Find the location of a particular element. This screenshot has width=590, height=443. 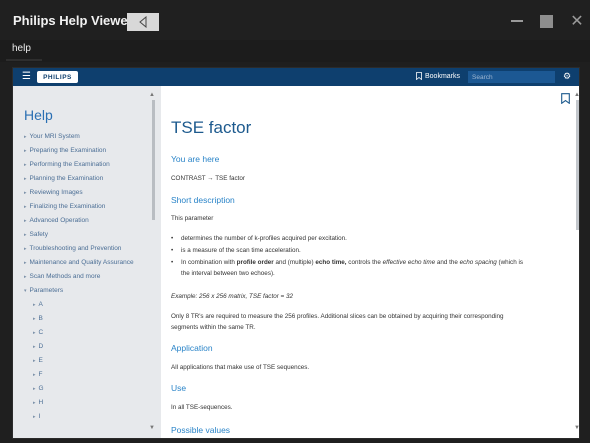

sidebar-subitem-a: ▸ A is located at coordinates (38, 304).